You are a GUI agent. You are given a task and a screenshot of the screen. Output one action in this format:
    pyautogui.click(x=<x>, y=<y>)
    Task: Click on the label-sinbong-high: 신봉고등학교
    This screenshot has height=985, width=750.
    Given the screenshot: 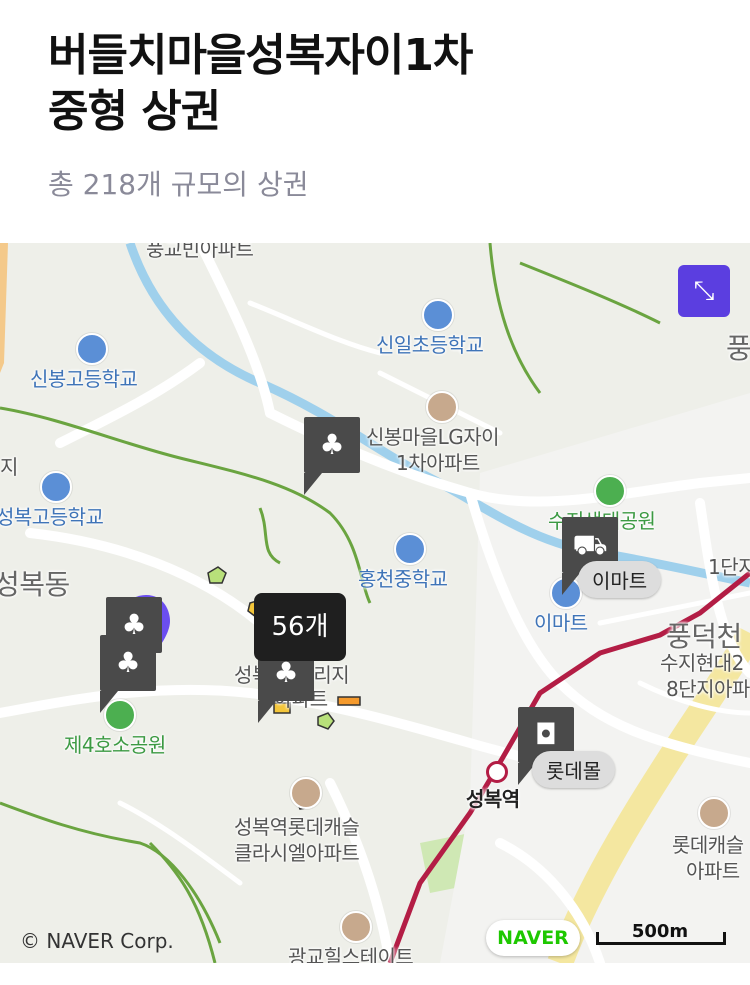 What is the action you would take?
    pyautogui.click(x=84, y=379)
    